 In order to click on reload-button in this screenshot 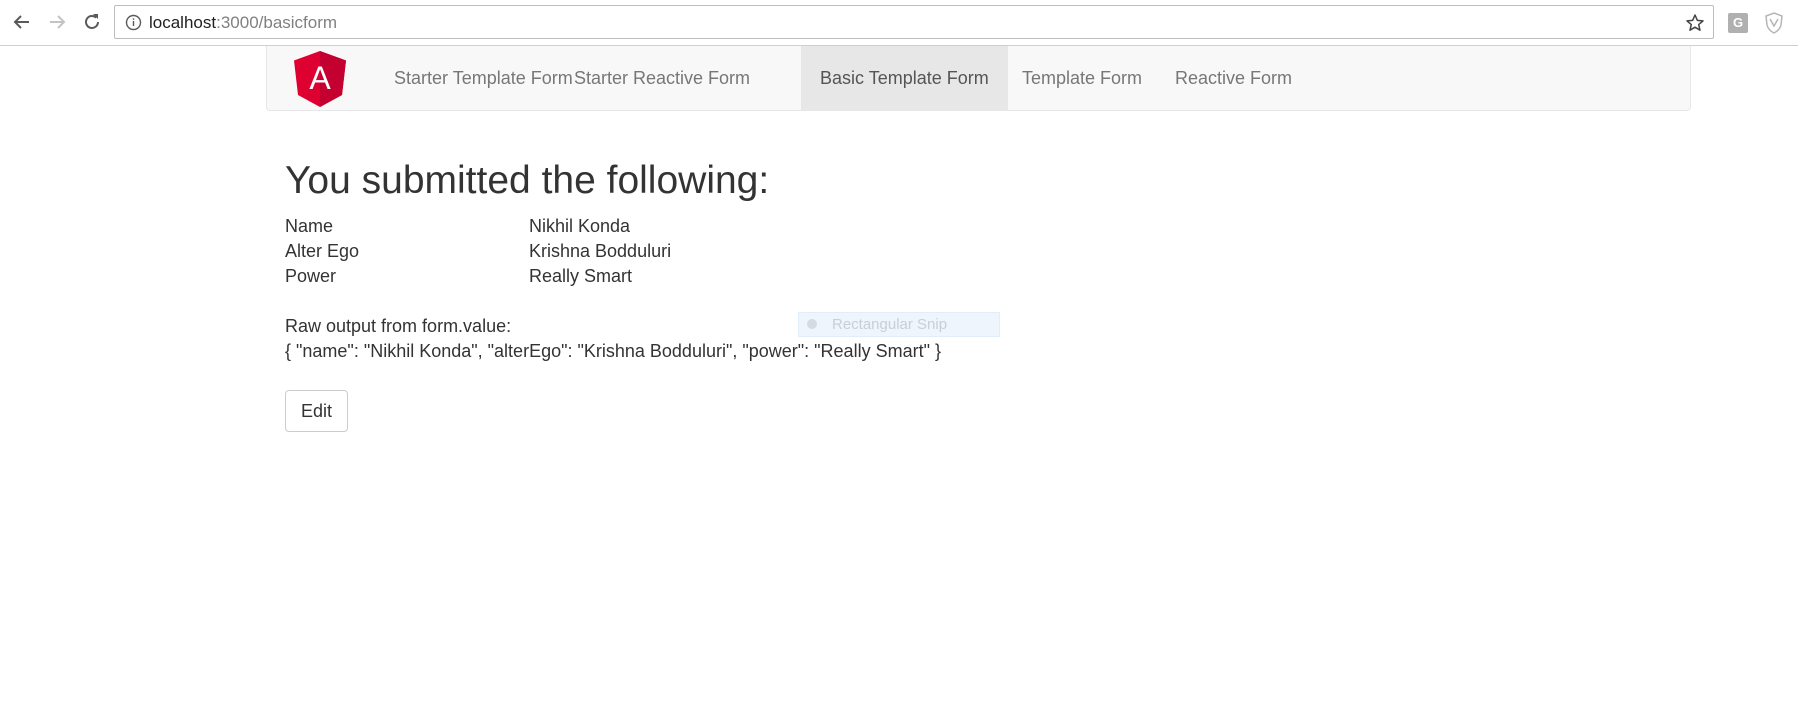, I will do `click(92, 22)`.